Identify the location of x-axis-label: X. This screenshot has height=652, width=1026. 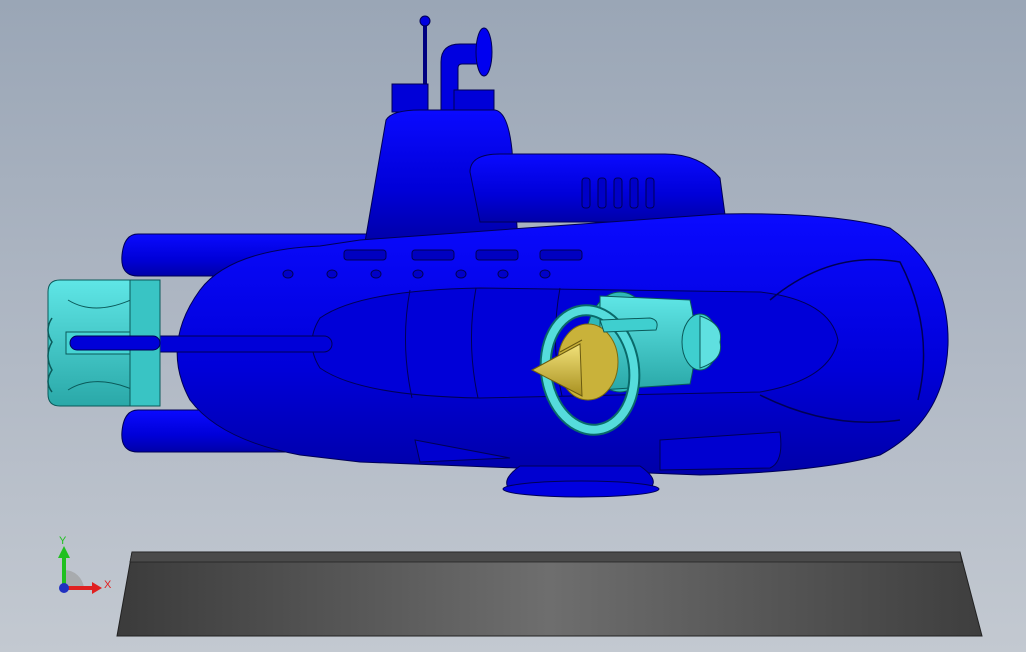
(108, 585).